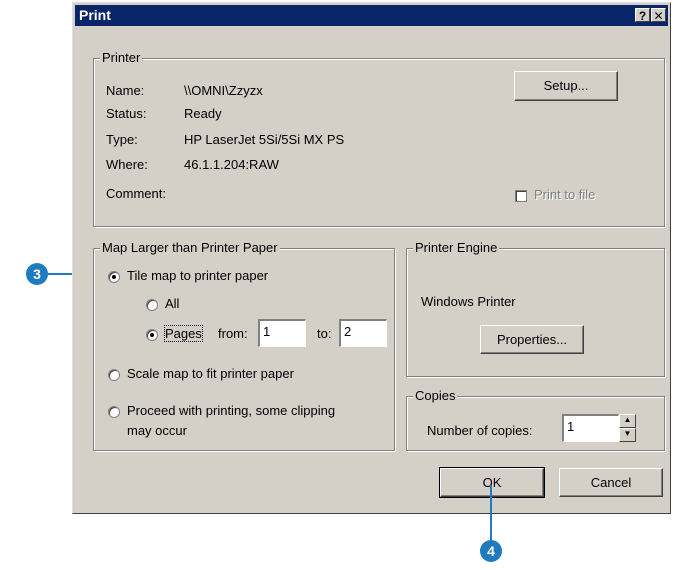 This screenshot has height=570, width=673. What do you see at coordinates (210, 373) in the screenshot?
I see `scale-label: Scale map to fit printer paper` at bounding box center [210, 373].